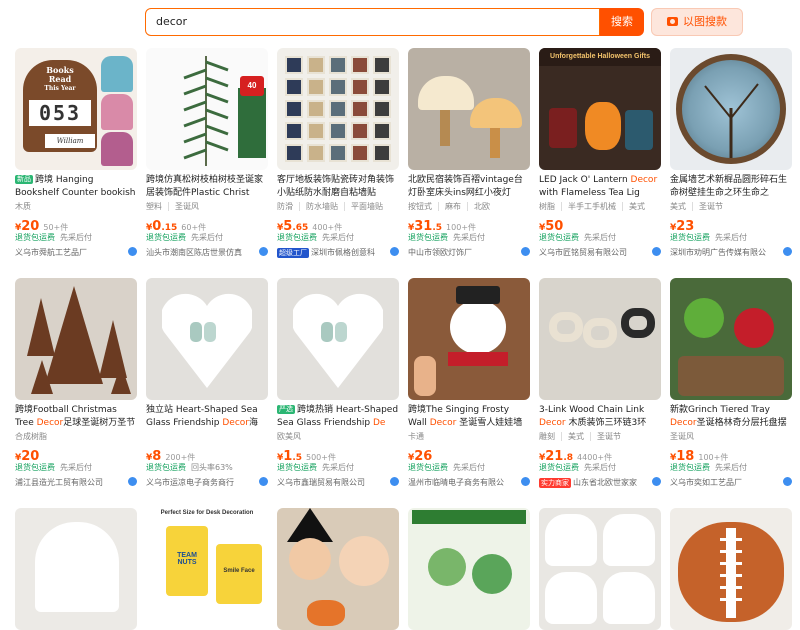 Image resolution: width=800 pixels, height=630 pixels. I want to click on product-title: 3-Link Wood Chain Link Decor 木质装饰三环链3环, so click(600, 416).